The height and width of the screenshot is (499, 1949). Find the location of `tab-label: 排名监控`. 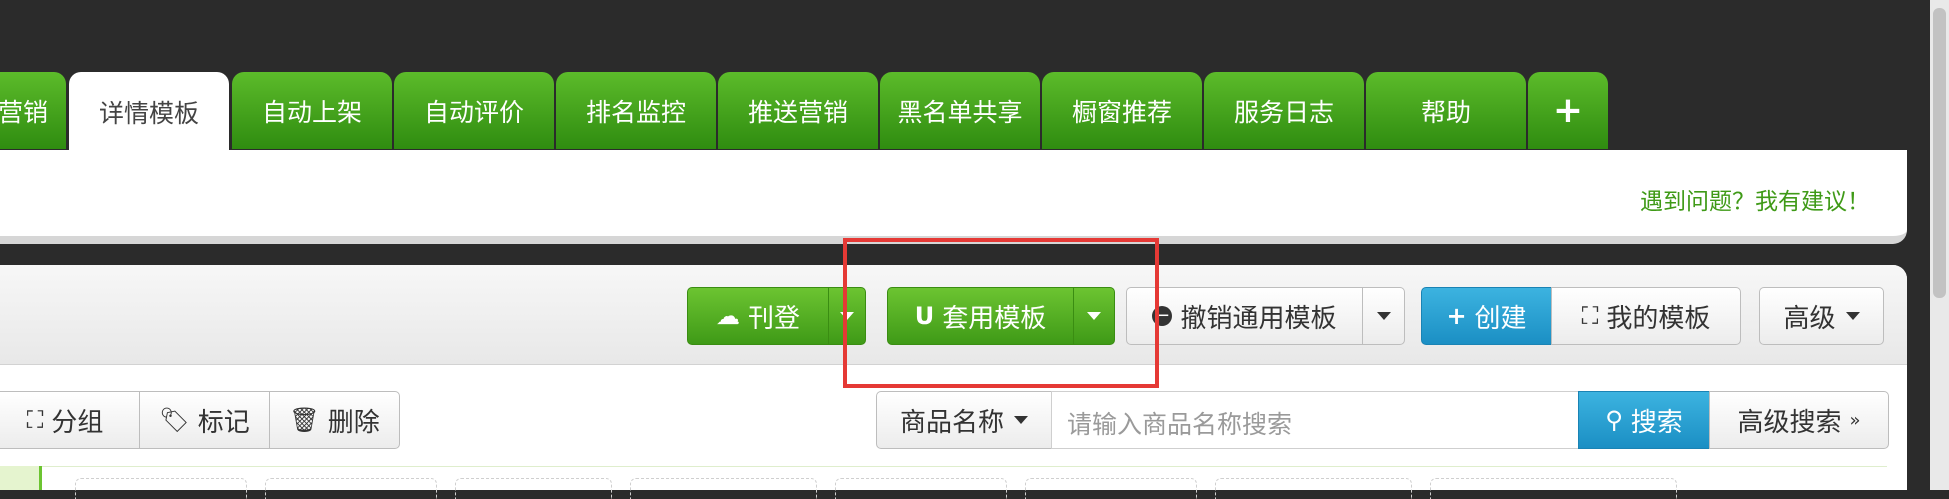

tab-label: 排名监控 is located at coordinates (635, 112).